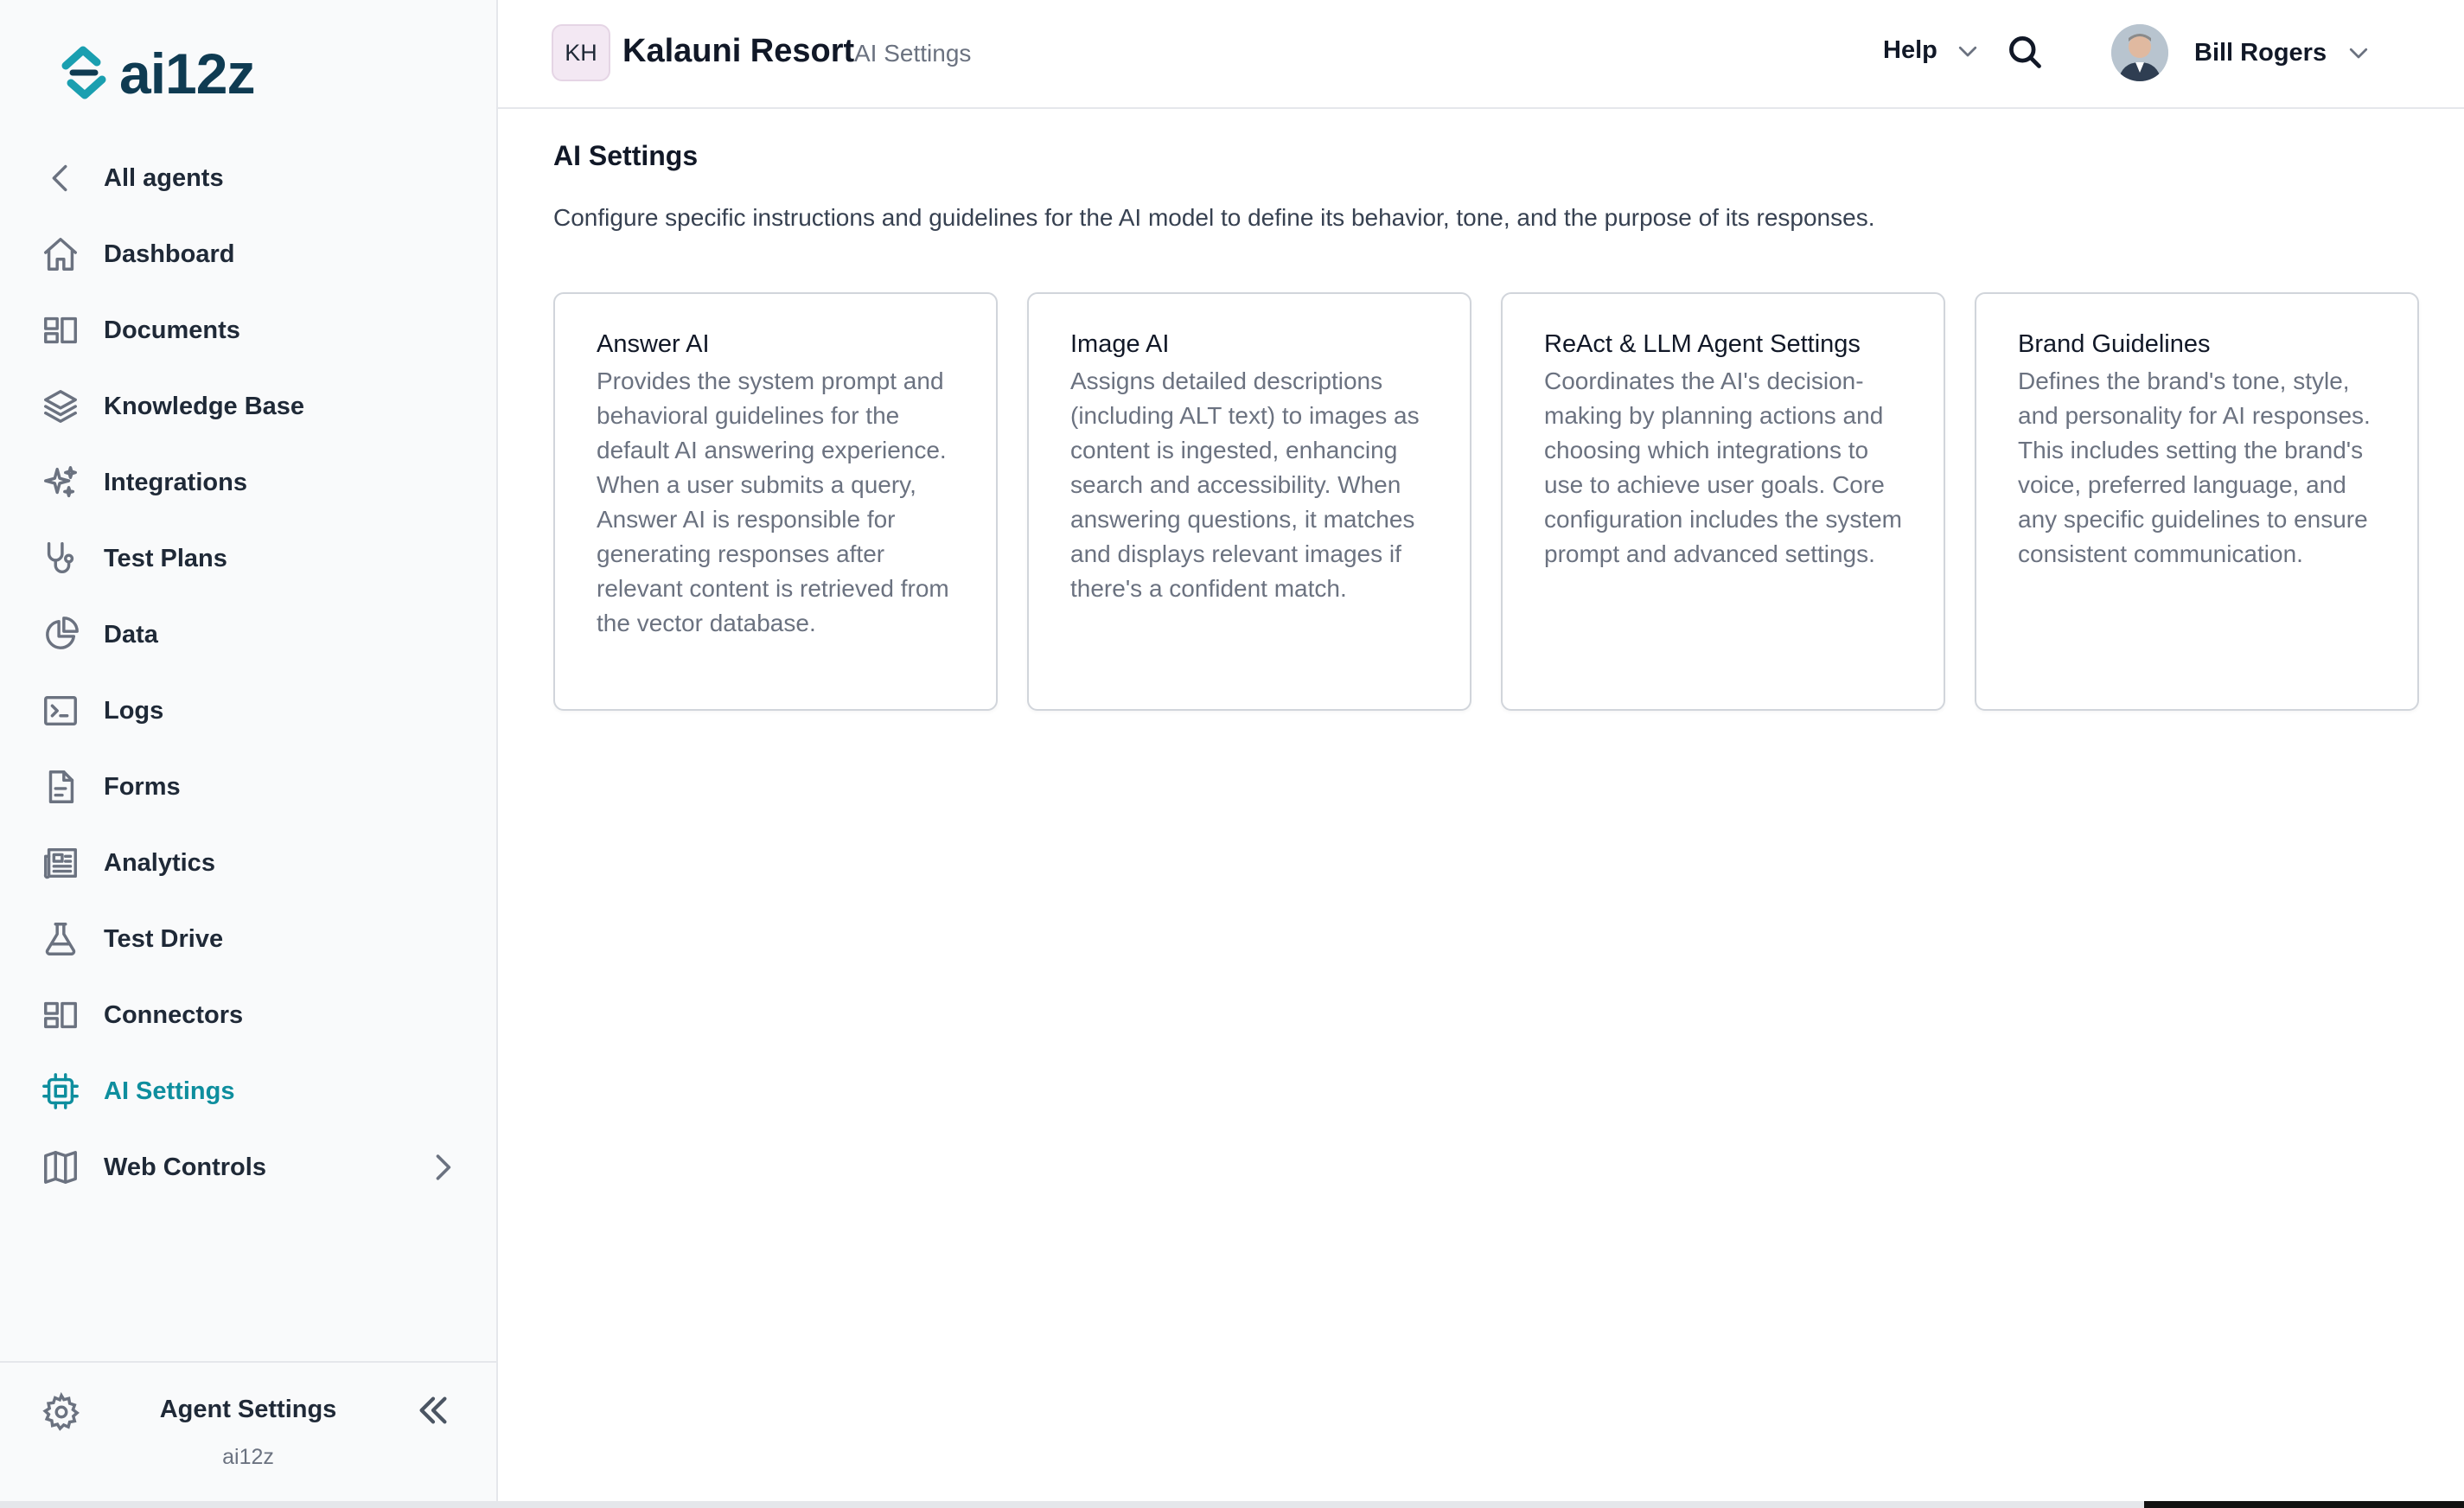  Describe the element at coordinates (164, 938) in the screenshot. I see `sidebar-item-label: Test Drive` at that location.